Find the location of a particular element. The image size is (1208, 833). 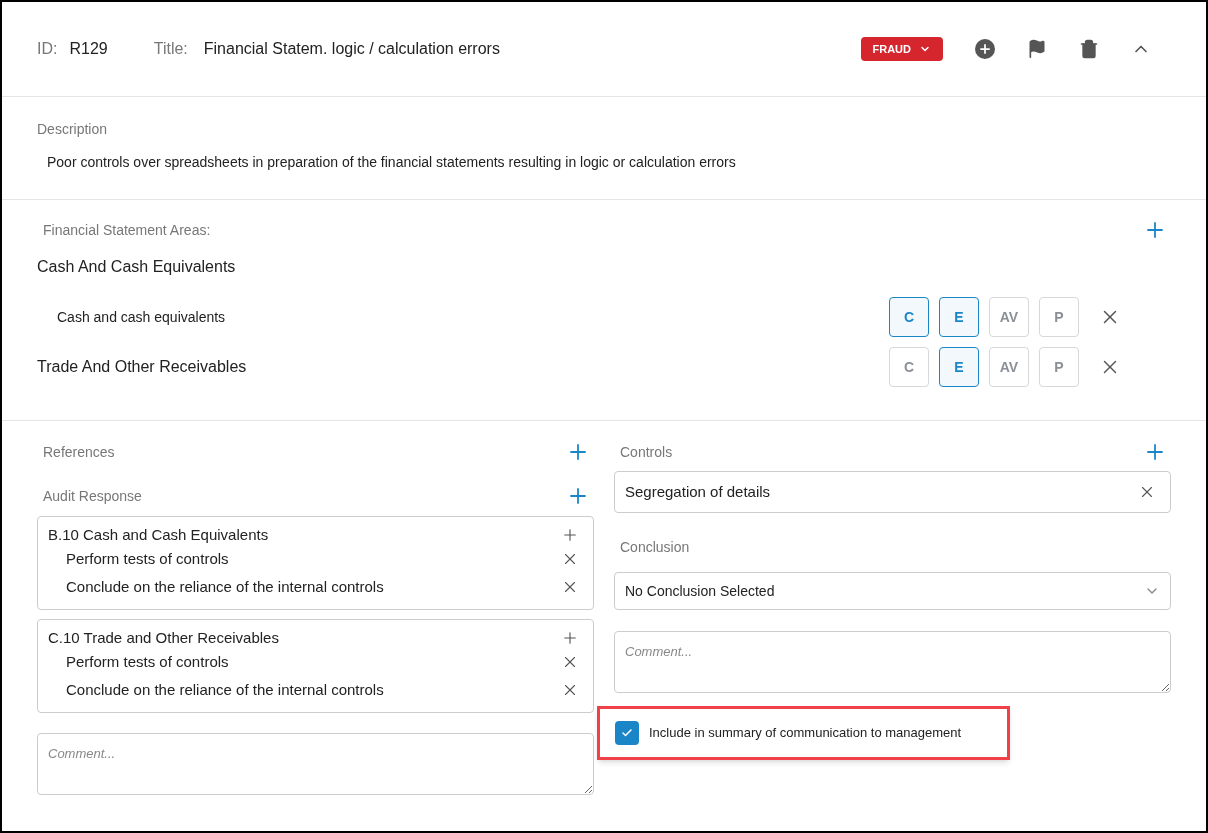

delete-icon is located at coordinates (1089, 49).